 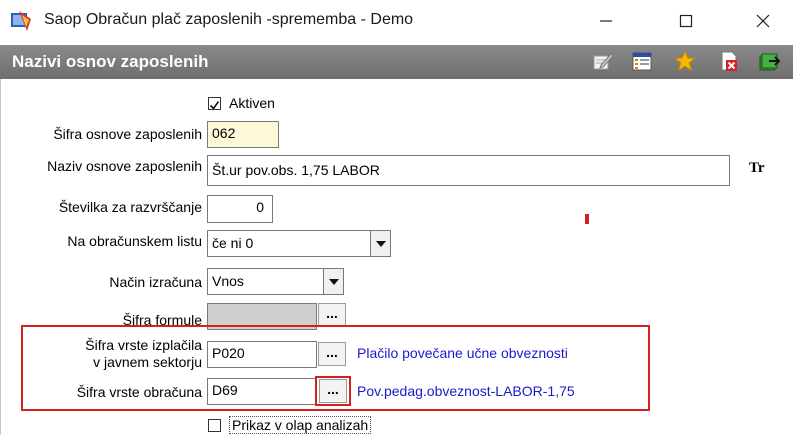 I want to click on checkmark-icon, so click(x=214, y=105).